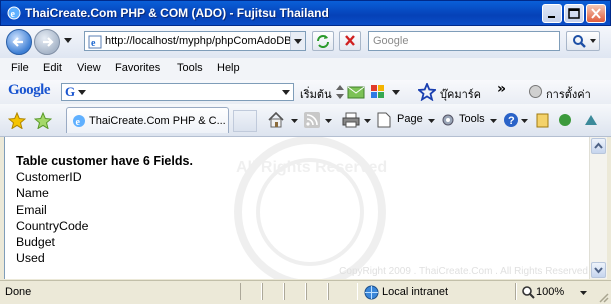  I want to click on page-menu-icon, so click(384, 120).